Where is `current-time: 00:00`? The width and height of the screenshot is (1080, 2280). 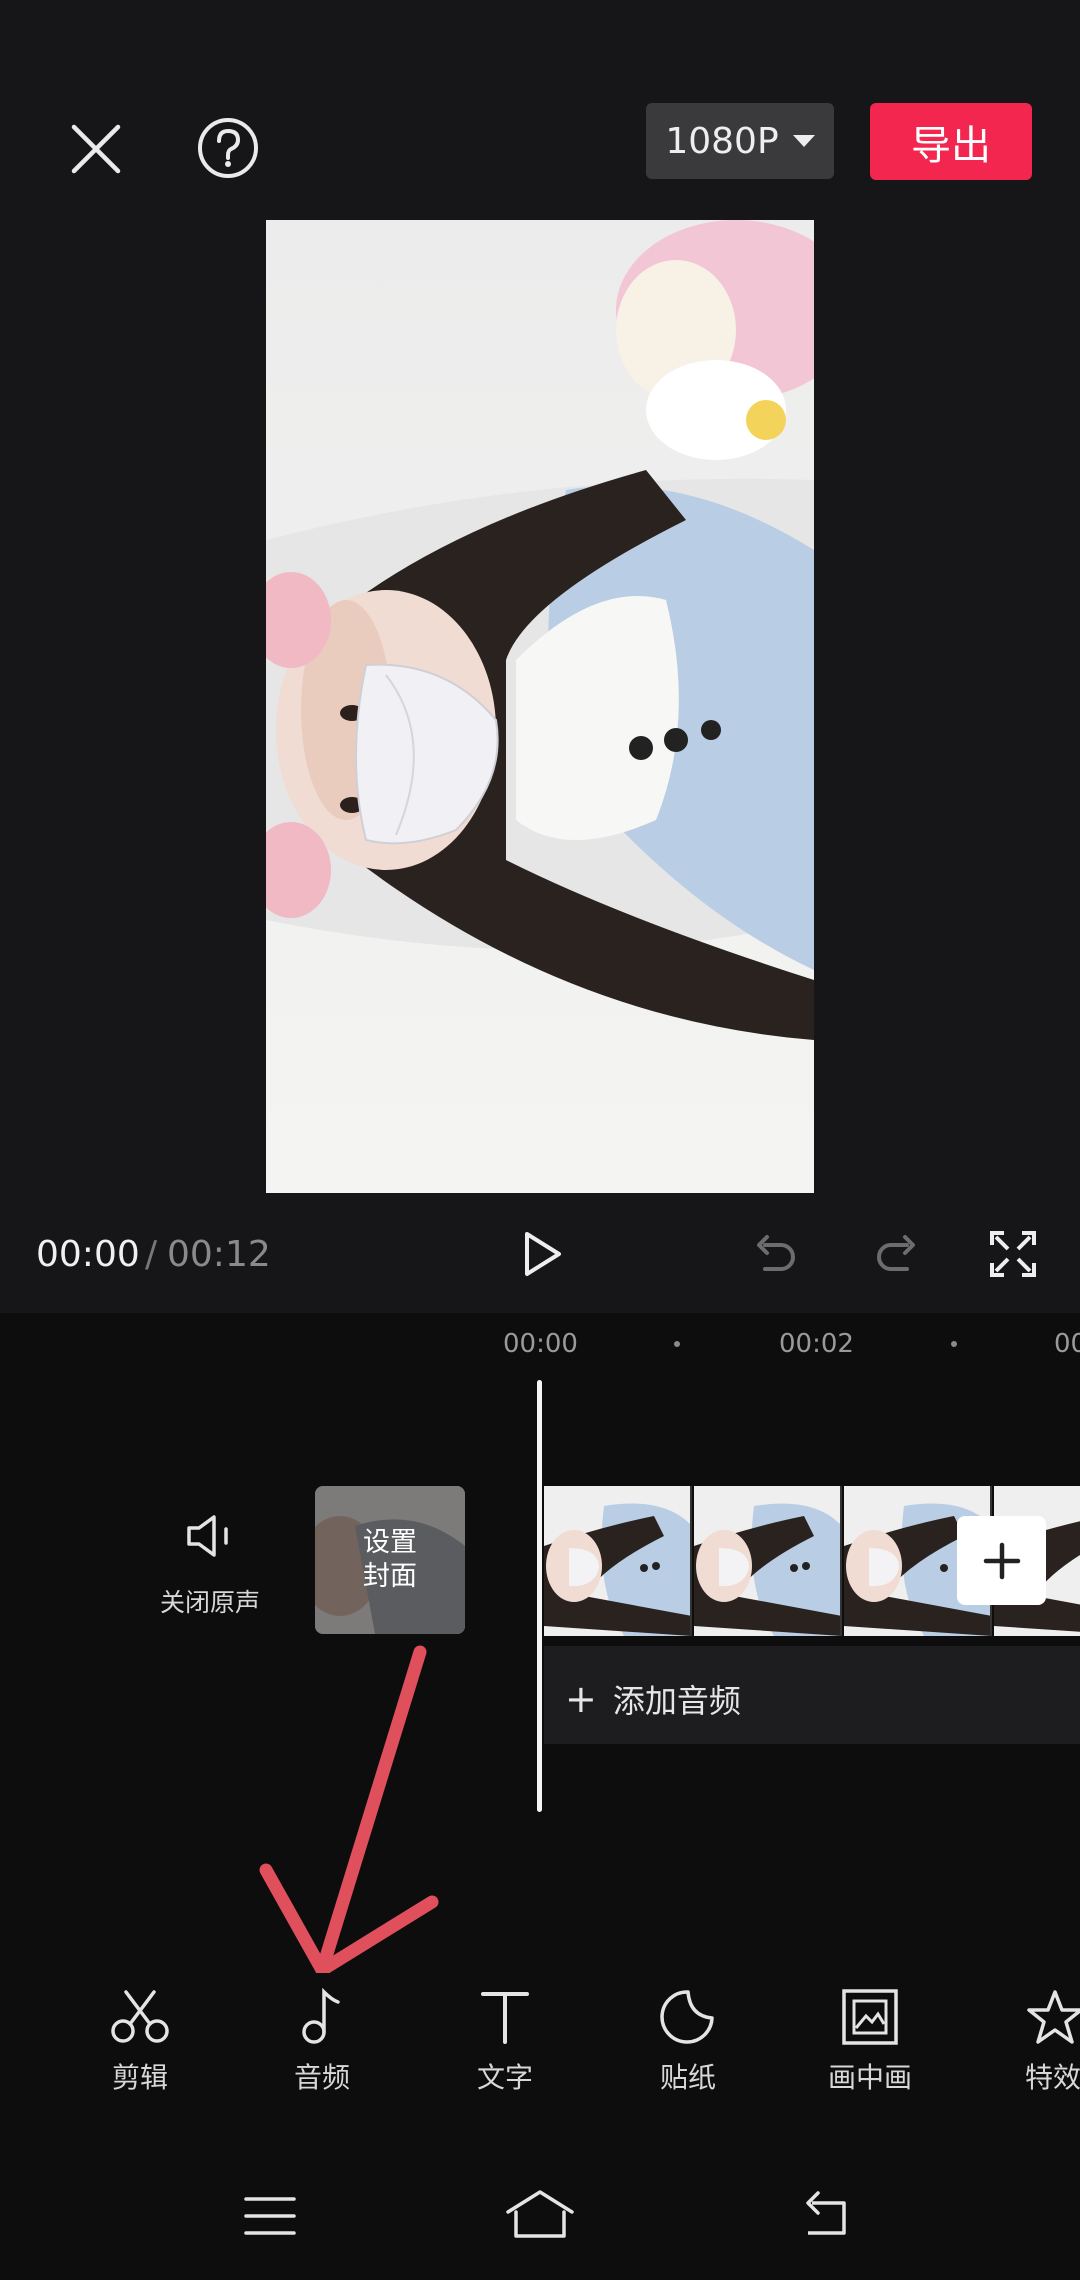 current-time: 00:00 is located at coordinates (88, 1254).